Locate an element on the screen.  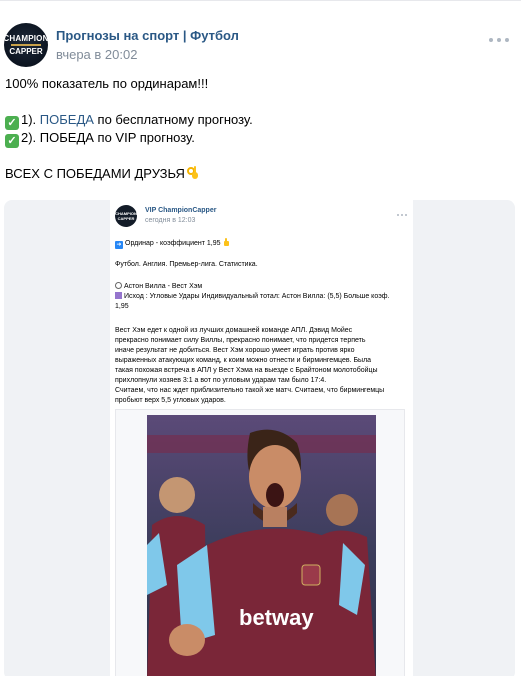
arrow-right-icon: ➜ is located at coordinates (119, 245).